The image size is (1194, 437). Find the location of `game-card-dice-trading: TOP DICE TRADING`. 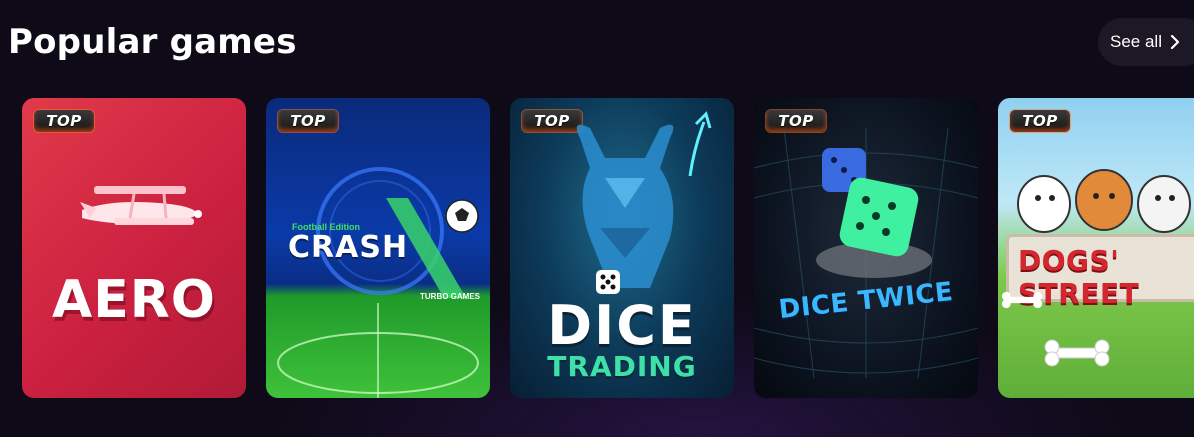

game-card-dice-trading: TOP DICE TRADING is located at coordinates (622, 248).